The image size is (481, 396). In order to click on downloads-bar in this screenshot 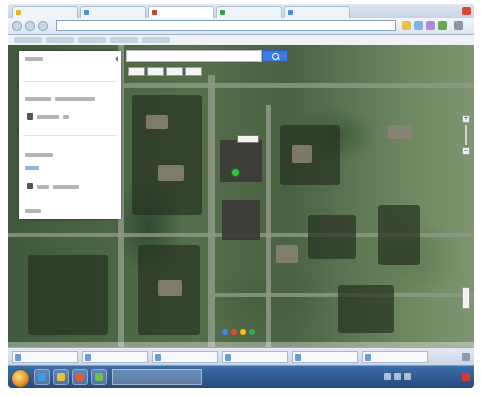, I will do `click(241, 356)`.